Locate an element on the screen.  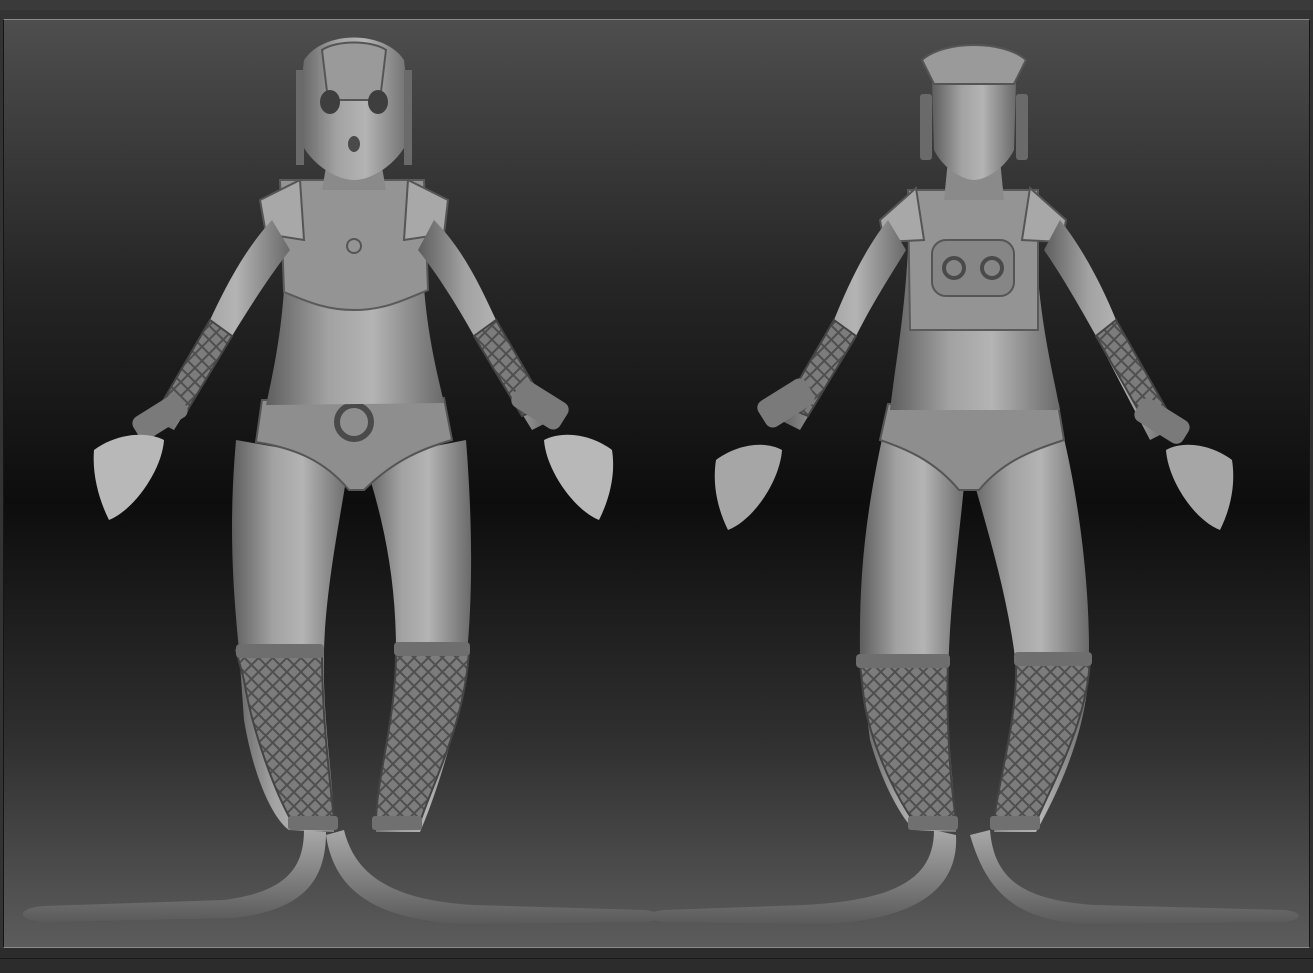
back-hand-left is located at coordinates (748, 487).